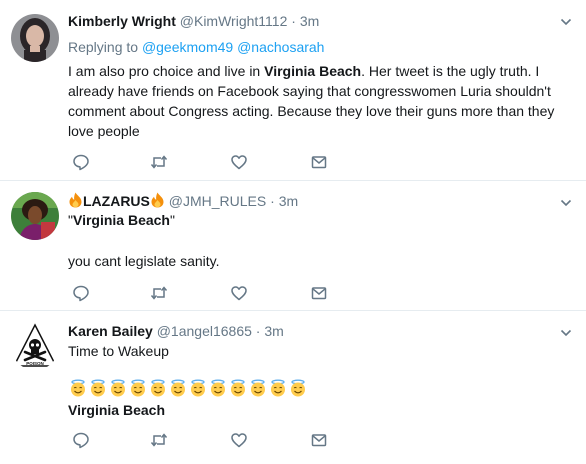  What do you see at coordinates (234, 21) in the screenshot?
I see `user-handle: @KimWright1112` at bounding box center [234, 21].